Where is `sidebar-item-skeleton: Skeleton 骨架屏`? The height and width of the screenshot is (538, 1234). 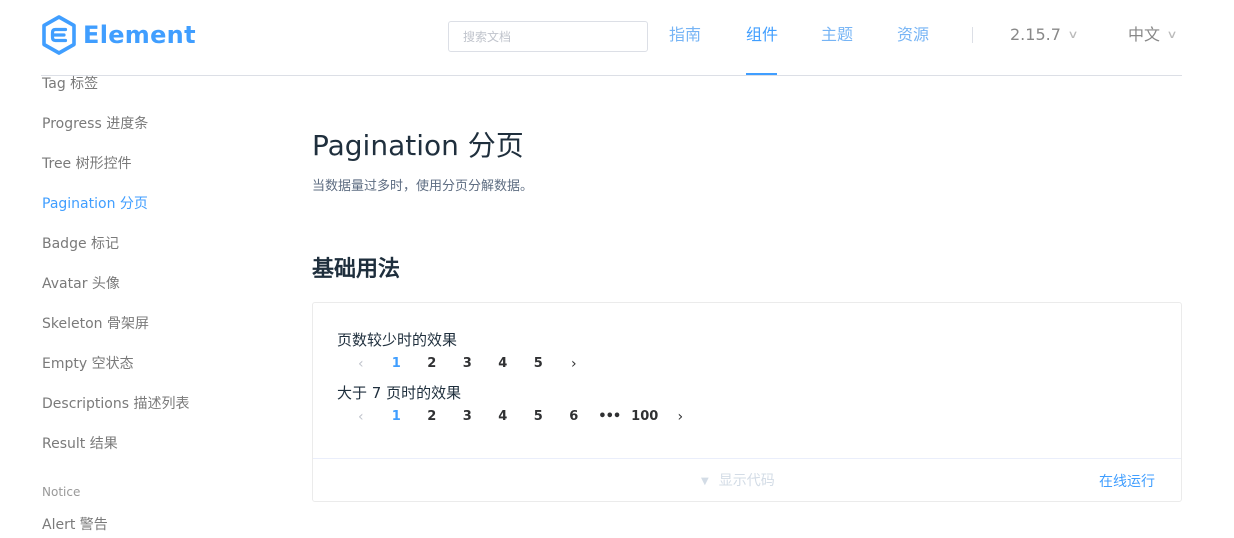
sidebar-item-skeleton: Skeleton 骨架屏 is located at coordinates (95, 324).